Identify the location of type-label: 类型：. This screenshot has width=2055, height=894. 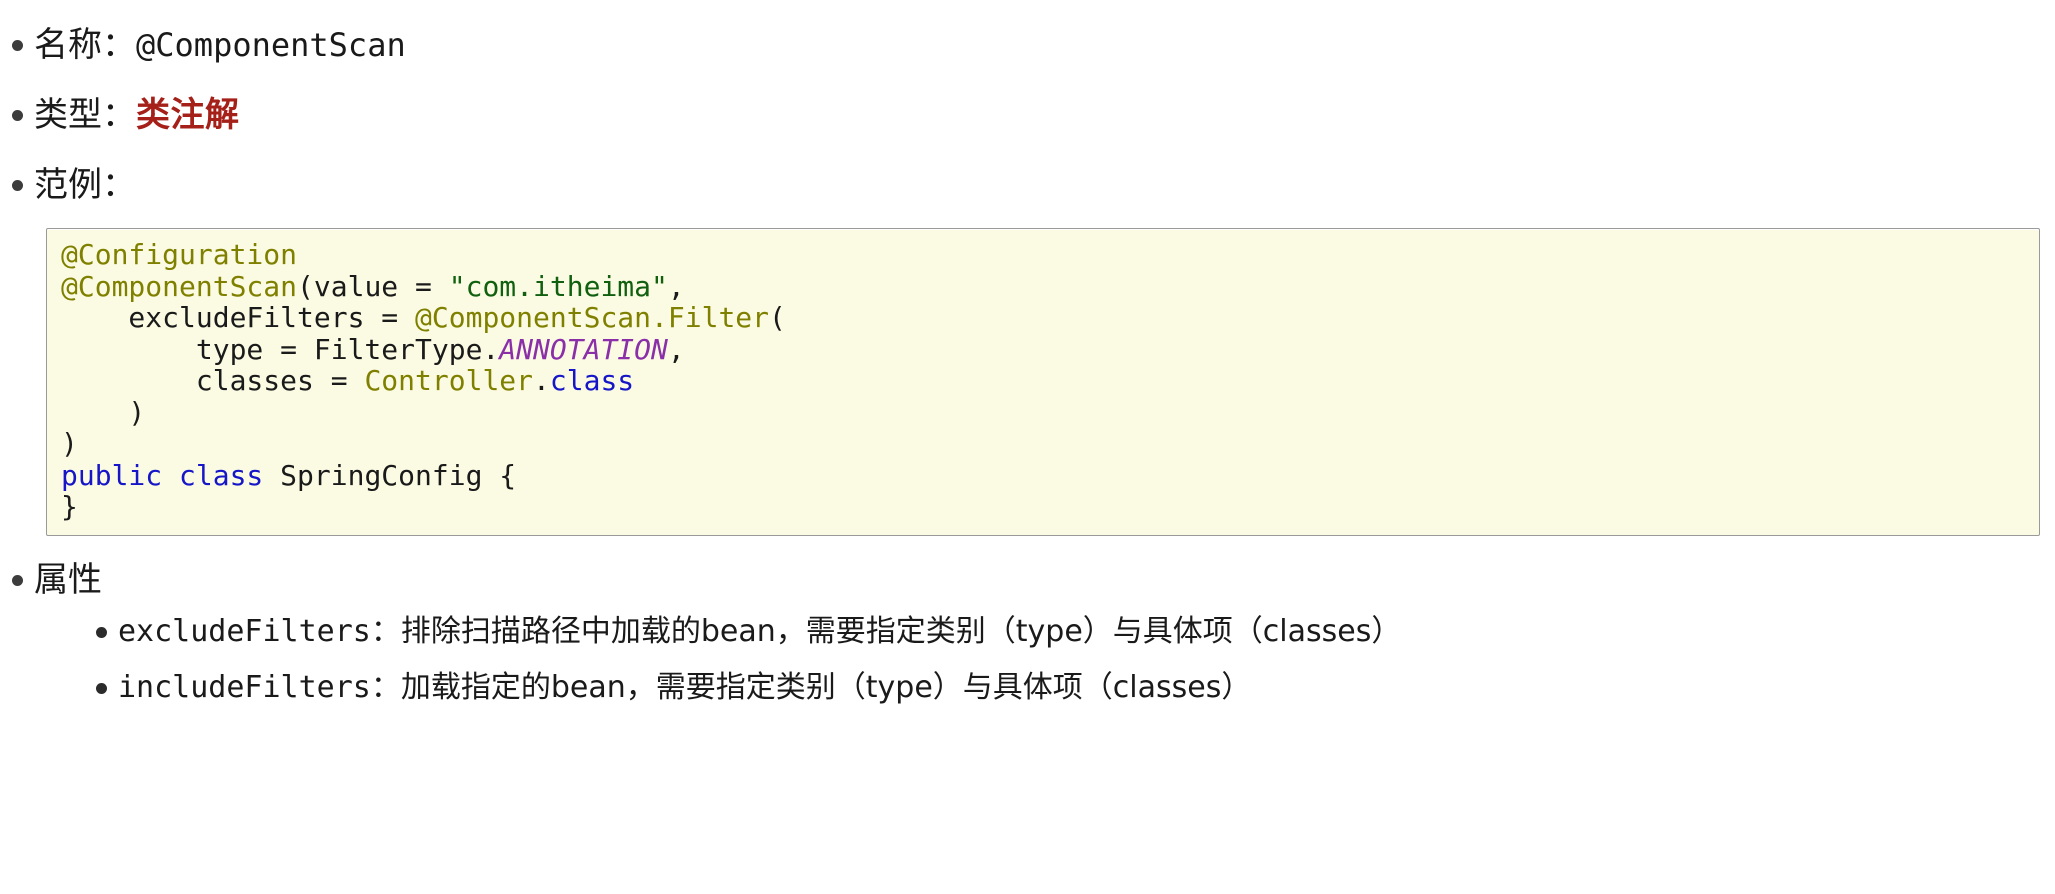
(85, 115).